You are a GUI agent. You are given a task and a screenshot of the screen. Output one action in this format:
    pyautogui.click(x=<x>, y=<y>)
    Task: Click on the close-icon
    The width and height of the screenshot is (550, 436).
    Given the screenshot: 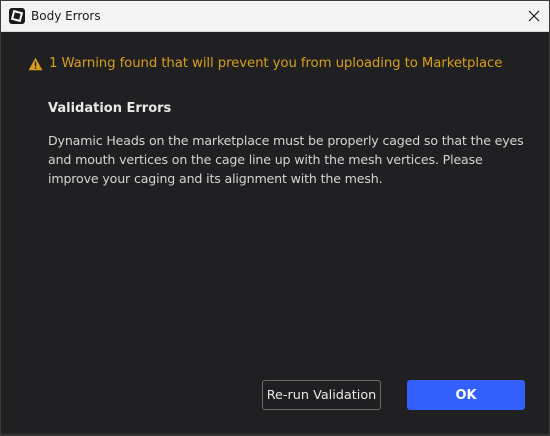 What is the action you would take?
    pyautogui.click(x=534, y=16)
    